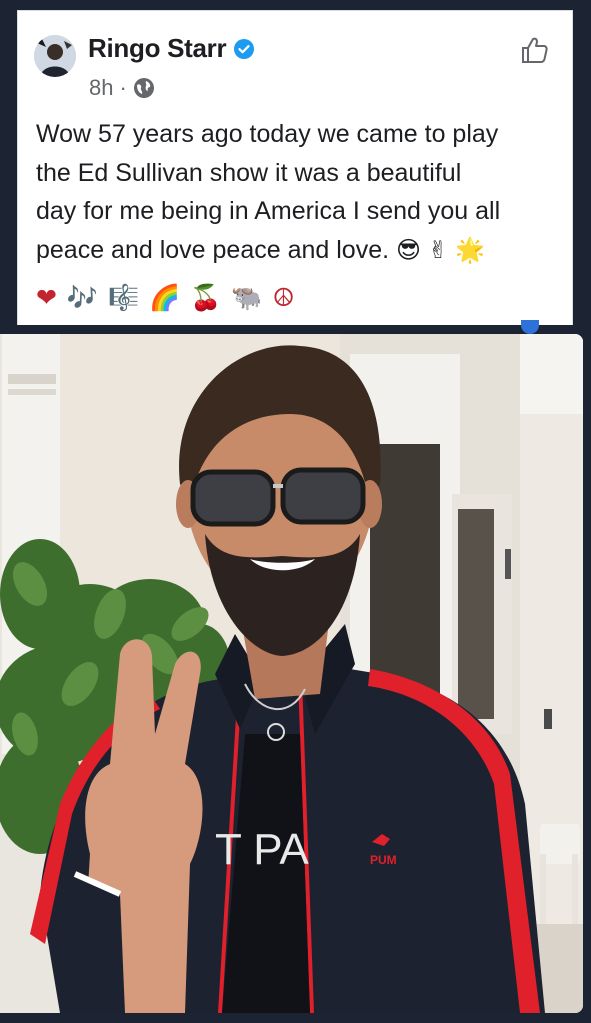 The image size is (591, 1023). I want to click on musical-notes-emoji: 🎶, so click(82, 297).